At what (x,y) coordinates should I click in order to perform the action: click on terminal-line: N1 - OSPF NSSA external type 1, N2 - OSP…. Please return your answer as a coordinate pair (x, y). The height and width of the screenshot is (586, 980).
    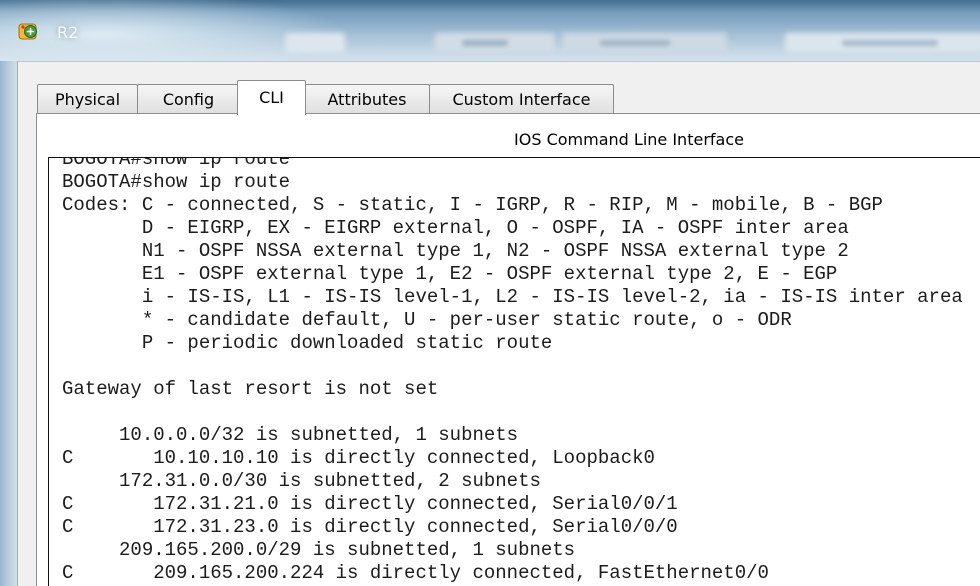
    Looking at the image, I should click on (455, 251).